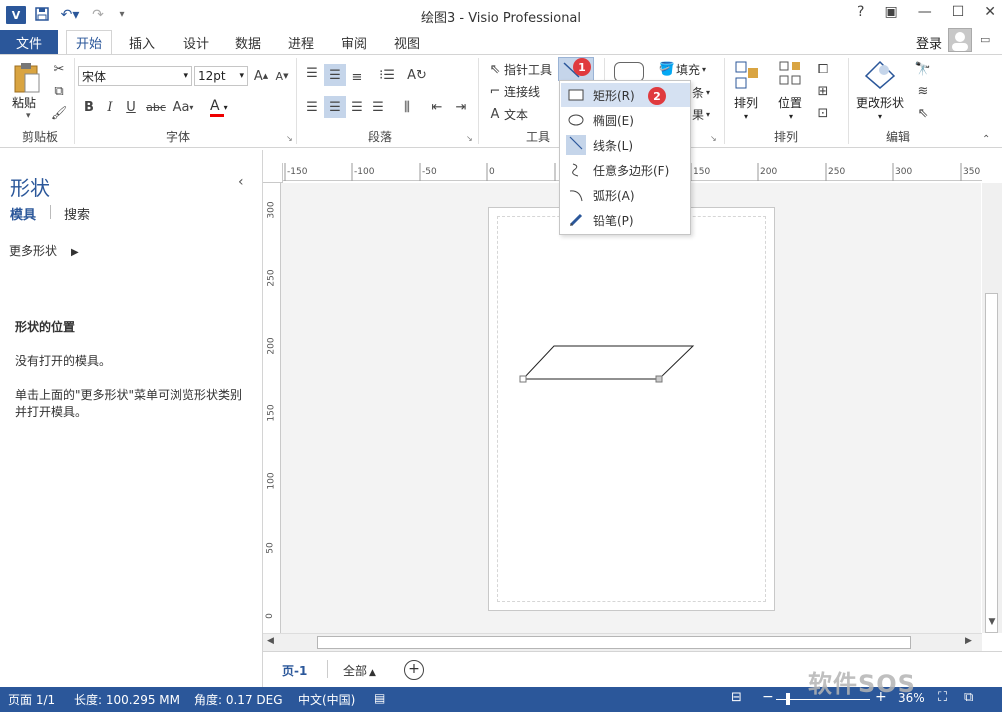 This screenshot has height=712, width=1002. I want to click on tab-review: 审阅, so click(354, 42).